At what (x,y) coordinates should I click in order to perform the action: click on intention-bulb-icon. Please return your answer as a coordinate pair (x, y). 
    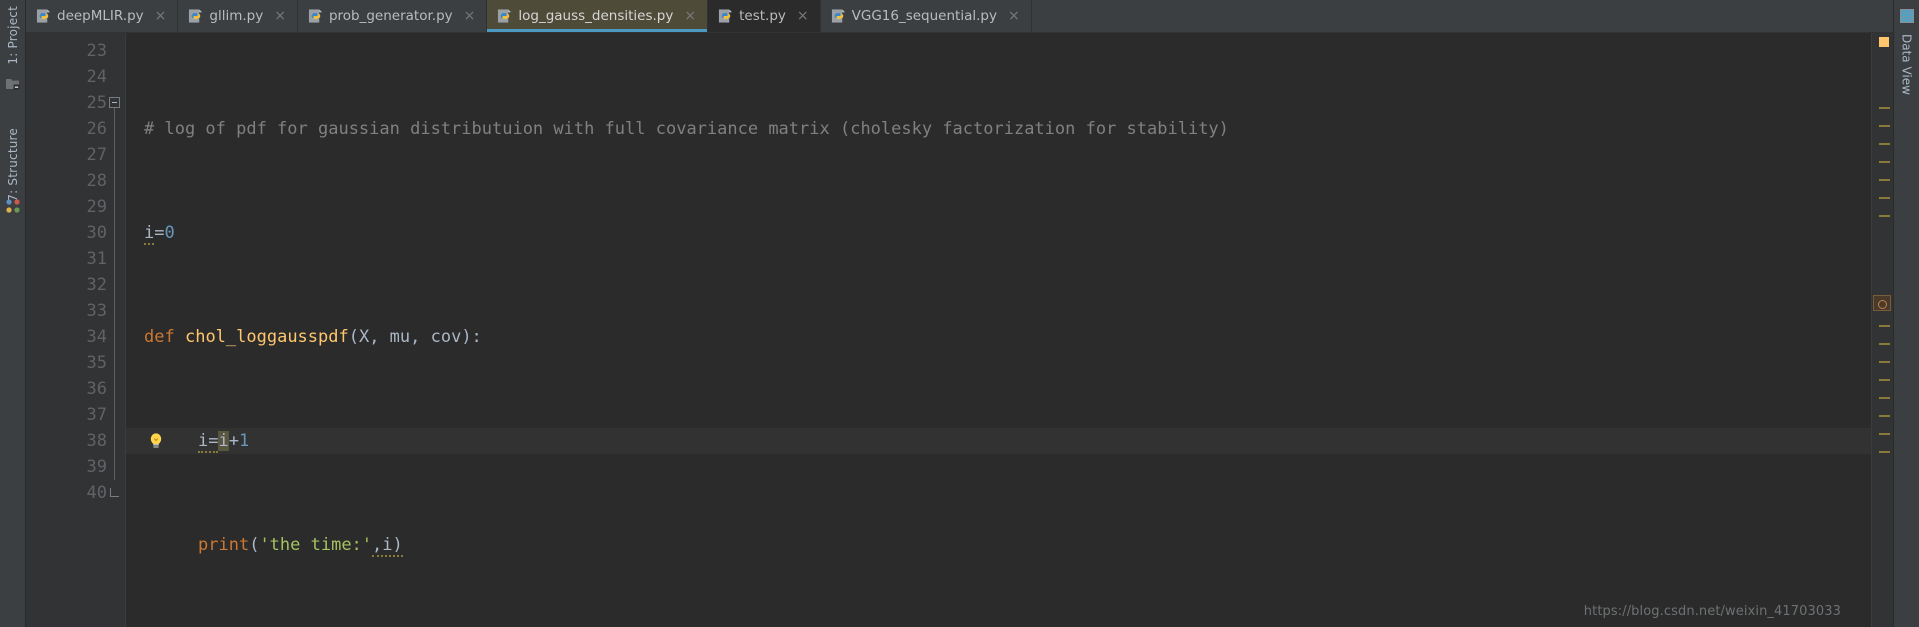
    Looking at the image, I should click on (156, 441).